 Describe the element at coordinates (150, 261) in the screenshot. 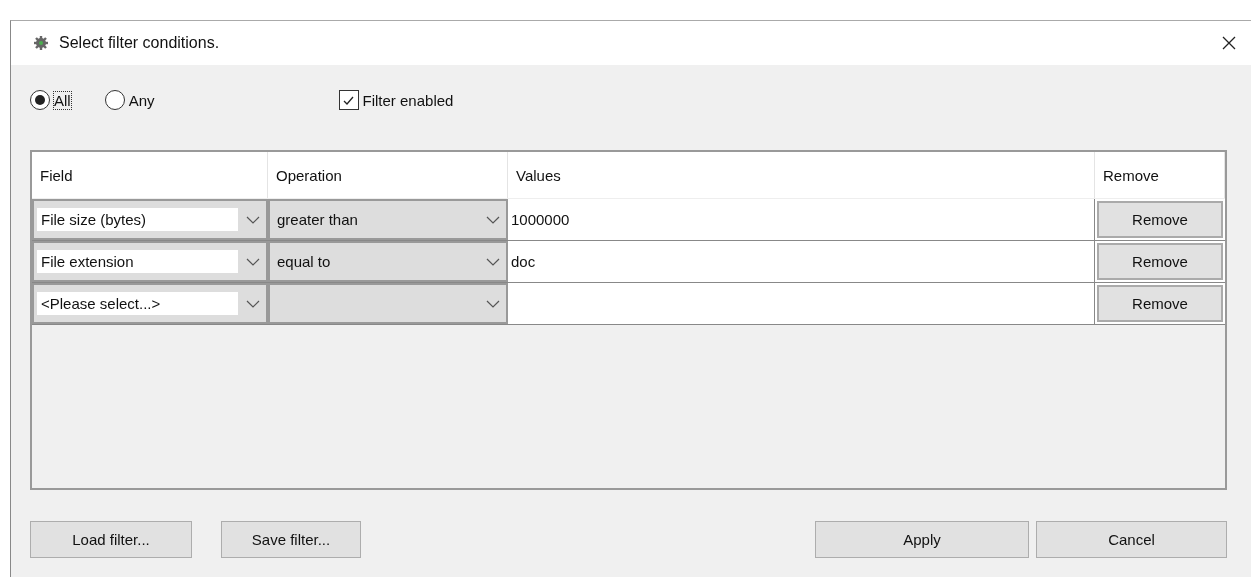

I see `field-dropdown: File extension` at that location.